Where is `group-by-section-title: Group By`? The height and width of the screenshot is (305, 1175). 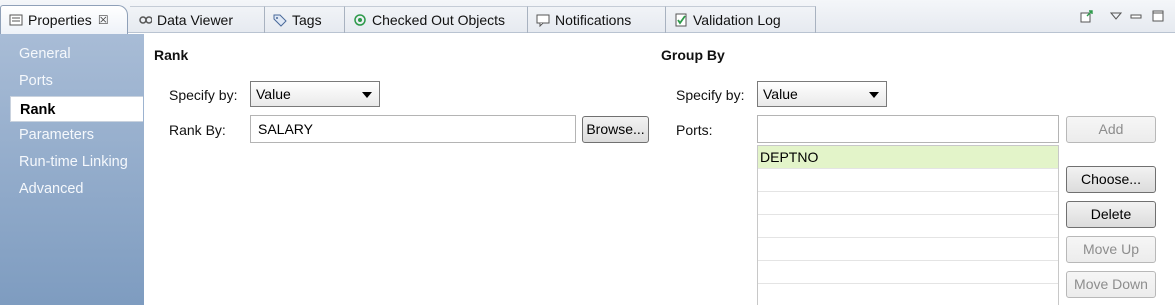 group-by-section-title: Group By is located at coordinates (693, 55).